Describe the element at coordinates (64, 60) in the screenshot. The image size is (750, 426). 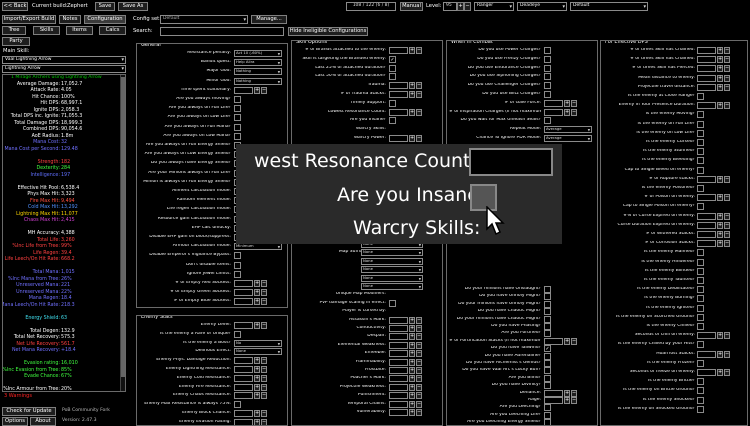
I see `main-skill-dropdown: Vaal Lightning Arrow` at that location.